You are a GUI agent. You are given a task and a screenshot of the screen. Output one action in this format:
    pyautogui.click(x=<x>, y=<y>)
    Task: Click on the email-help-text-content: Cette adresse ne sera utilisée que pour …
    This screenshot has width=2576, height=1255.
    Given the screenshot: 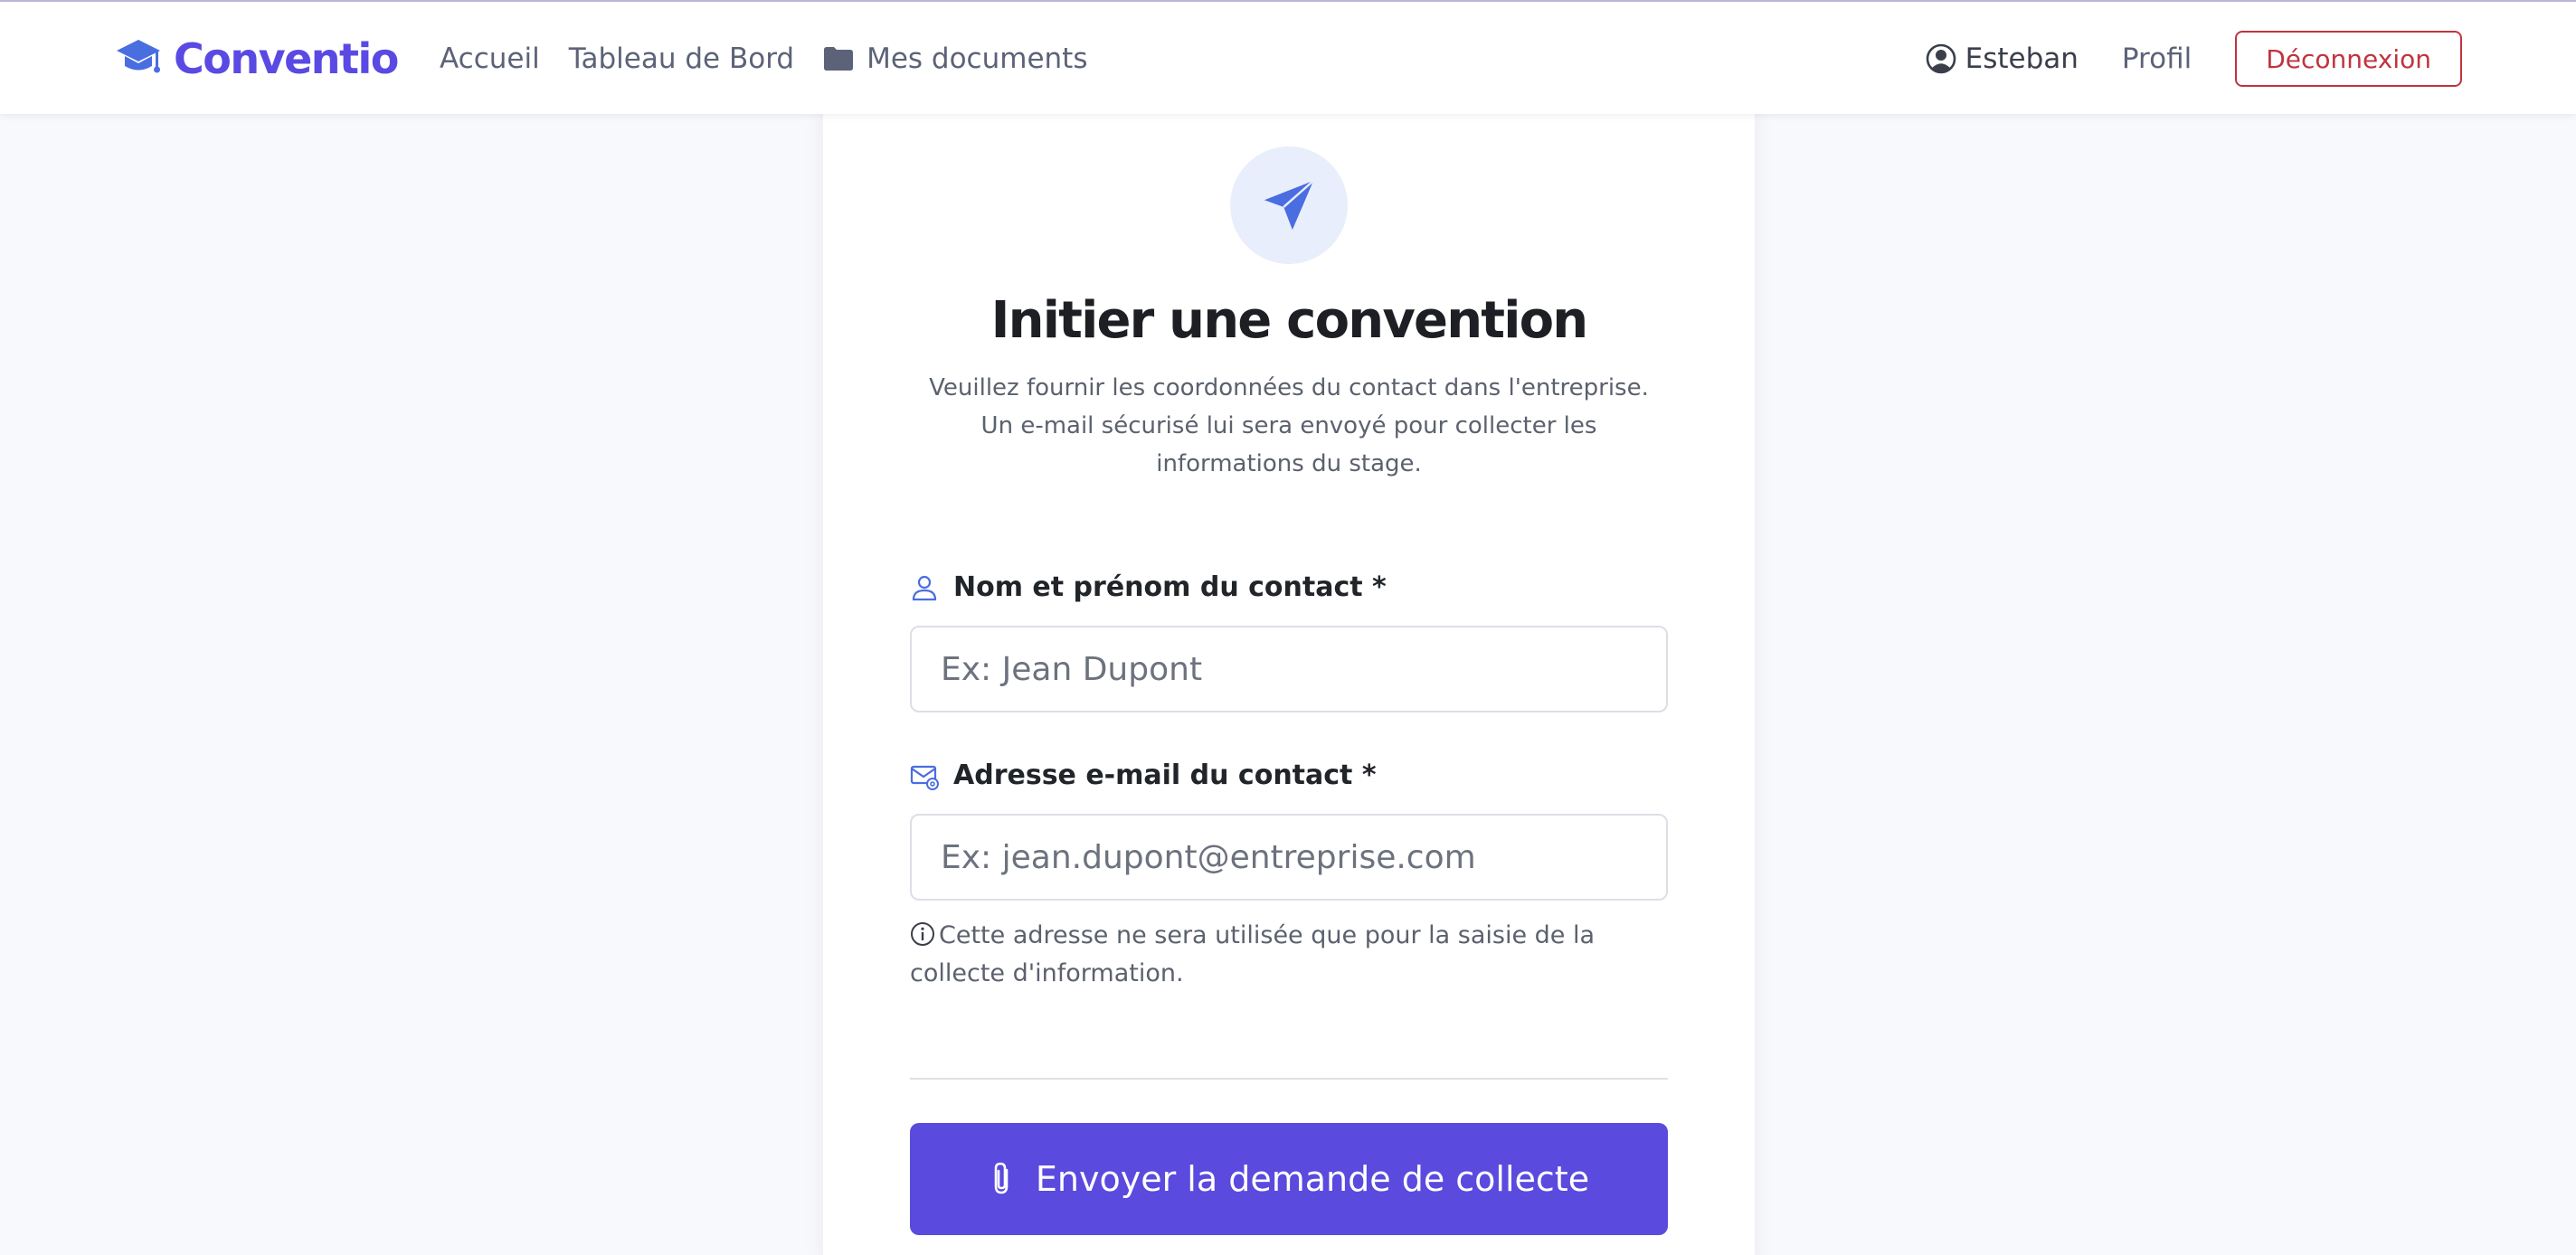 What is the action you would take?
    pyautogui.click(x=1253, y=954)
    